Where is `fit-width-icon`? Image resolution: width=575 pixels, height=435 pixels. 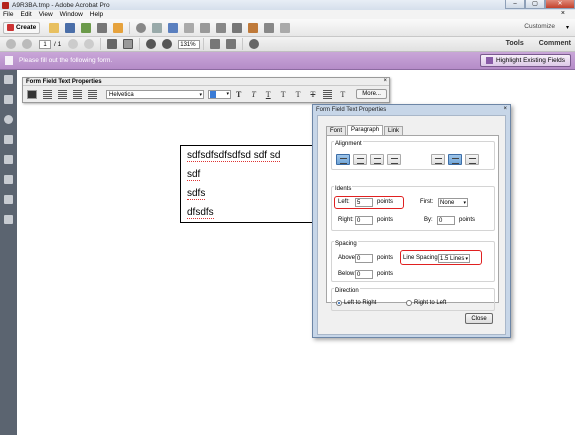 fit-width-icon is located at coordinates (231, 44).